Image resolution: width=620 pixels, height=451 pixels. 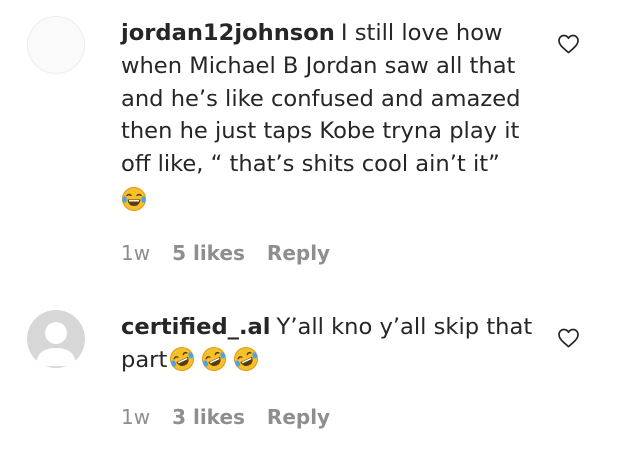 I want to click on comment-username: jordan12johnson, so click(x=228, y=33).